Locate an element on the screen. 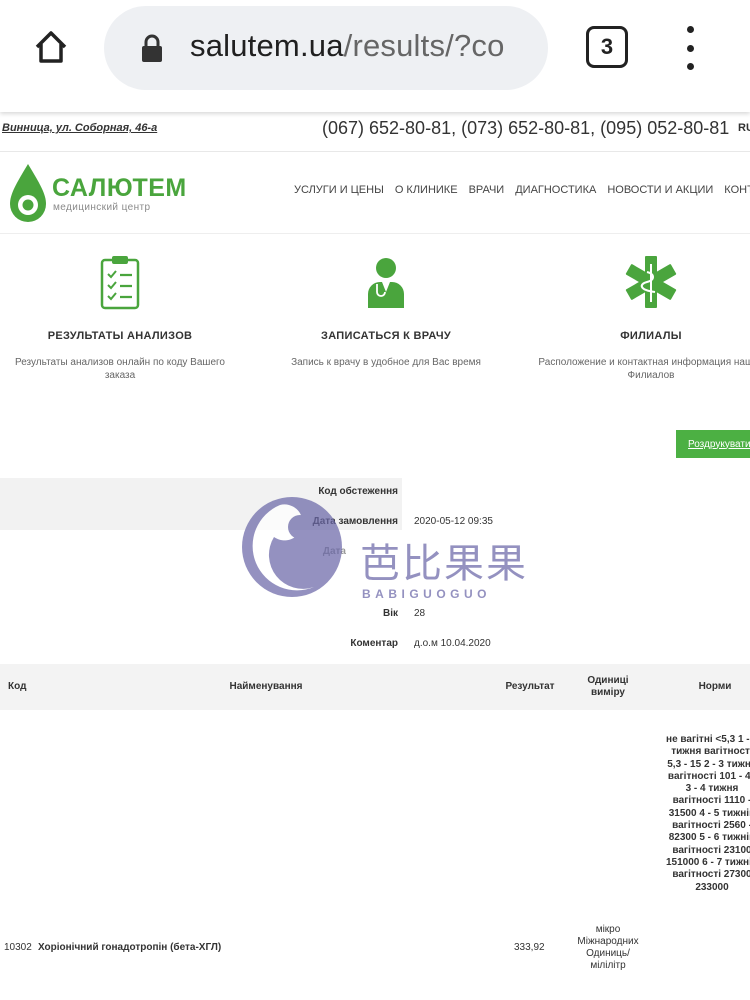  th-units: Одиниці виміру is located at coordinates (608, 686).